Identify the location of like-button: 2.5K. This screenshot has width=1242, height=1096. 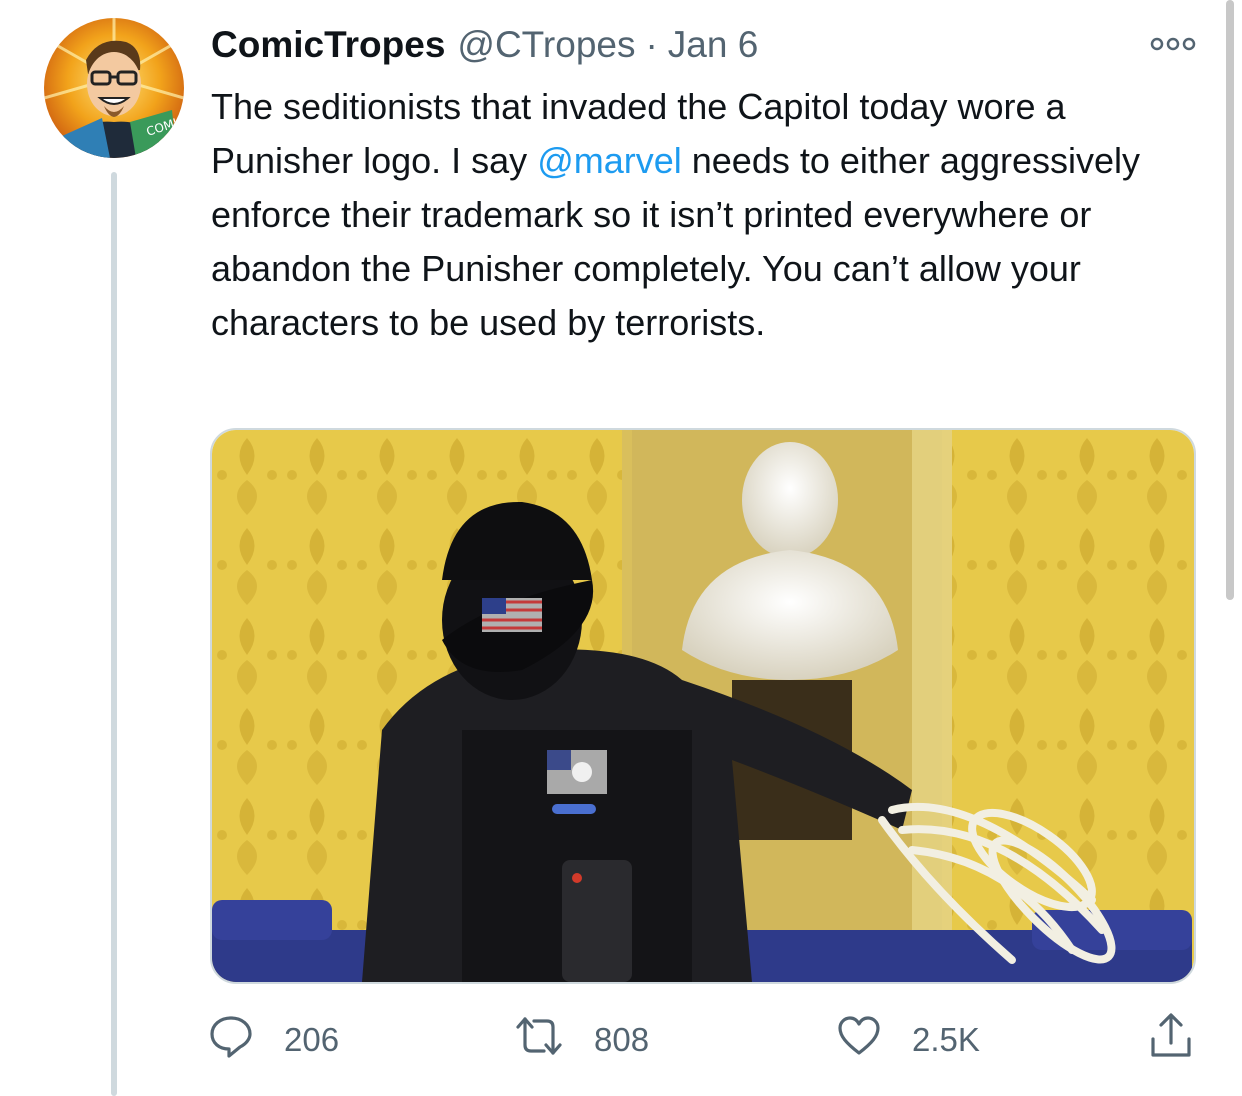
(908, 1040).